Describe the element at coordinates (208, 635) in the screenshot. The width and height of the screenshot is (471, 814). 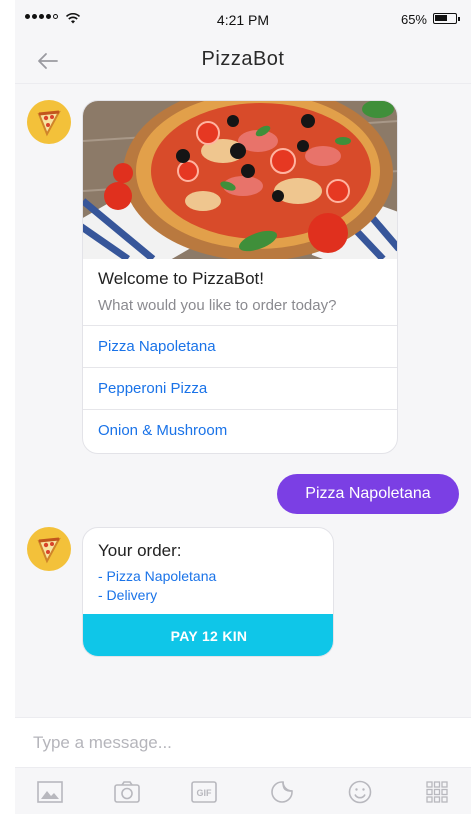
I see `pay-button: PAY 12 KIN` at that location.